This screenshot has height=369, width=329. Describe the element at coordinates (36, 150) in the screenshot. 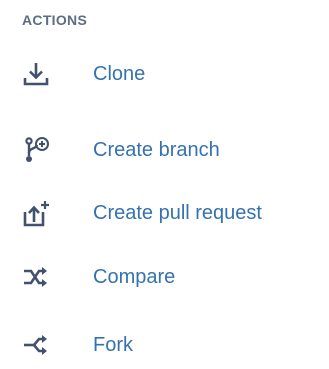

I see `branch-add-icon` at that location.